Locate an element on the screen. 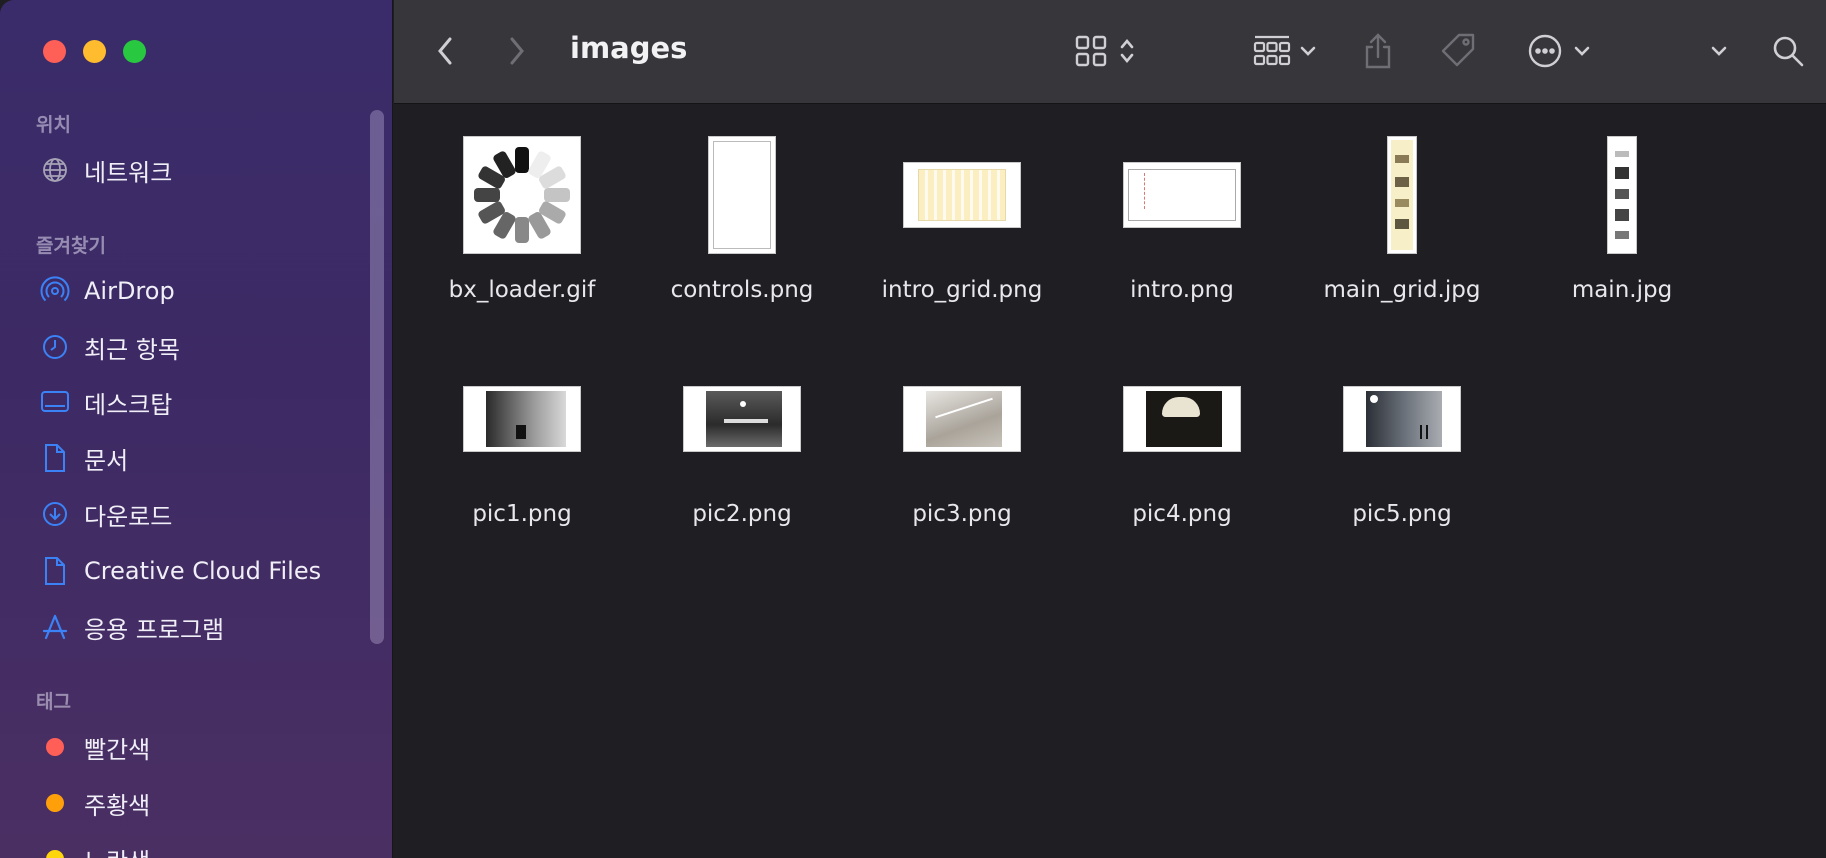  file-name: main.jpg is located at coordinates (1622, 290).